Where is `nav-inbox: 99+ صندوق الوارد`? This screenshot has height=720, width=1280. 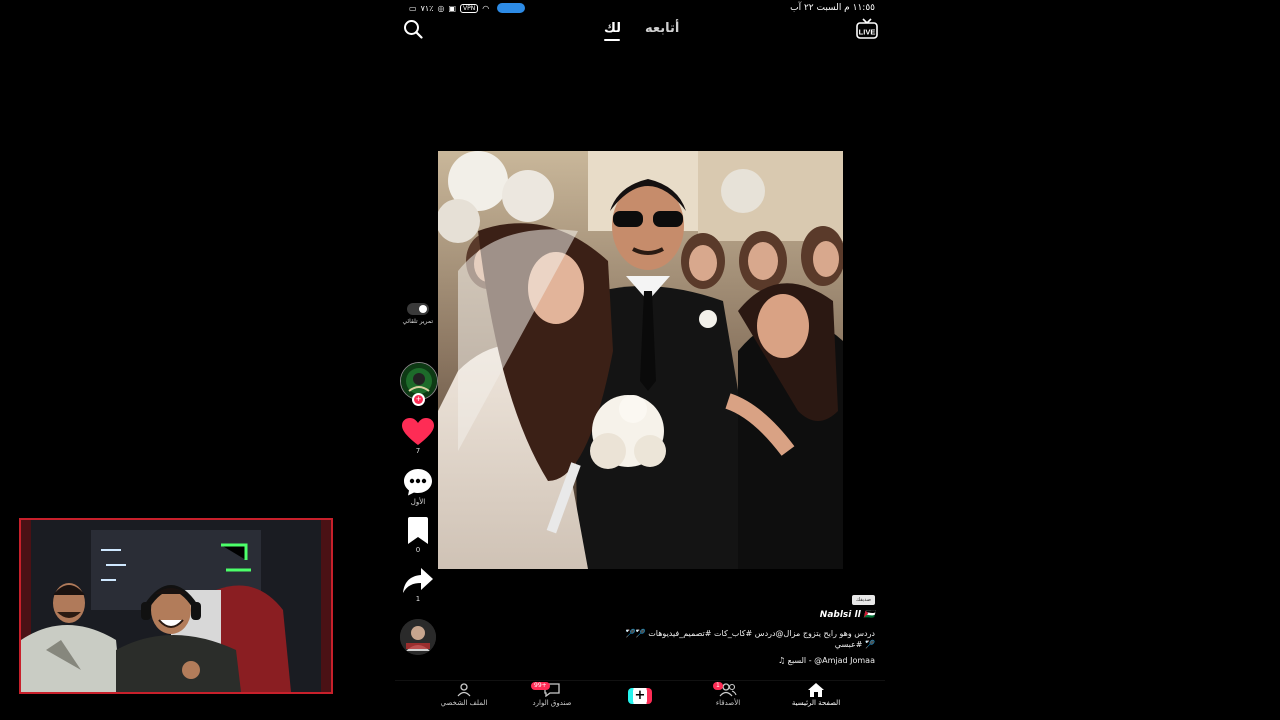
nav-inbox: 99+ صندوق الوارد is located at coordinates (552, 694).